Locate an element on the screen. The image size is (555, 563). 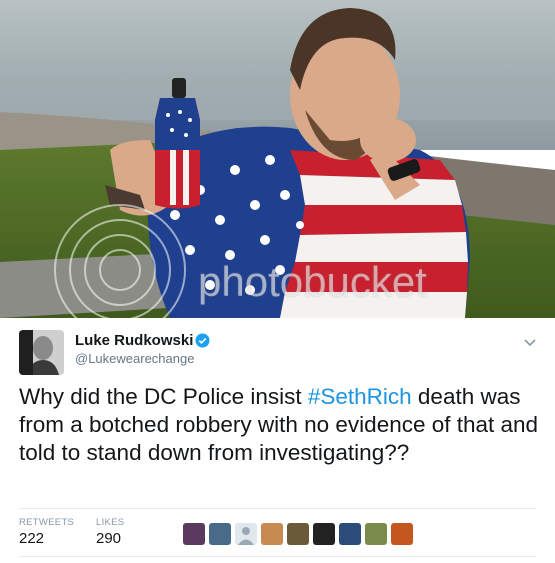
avatar is located at coordinates (41, 352).